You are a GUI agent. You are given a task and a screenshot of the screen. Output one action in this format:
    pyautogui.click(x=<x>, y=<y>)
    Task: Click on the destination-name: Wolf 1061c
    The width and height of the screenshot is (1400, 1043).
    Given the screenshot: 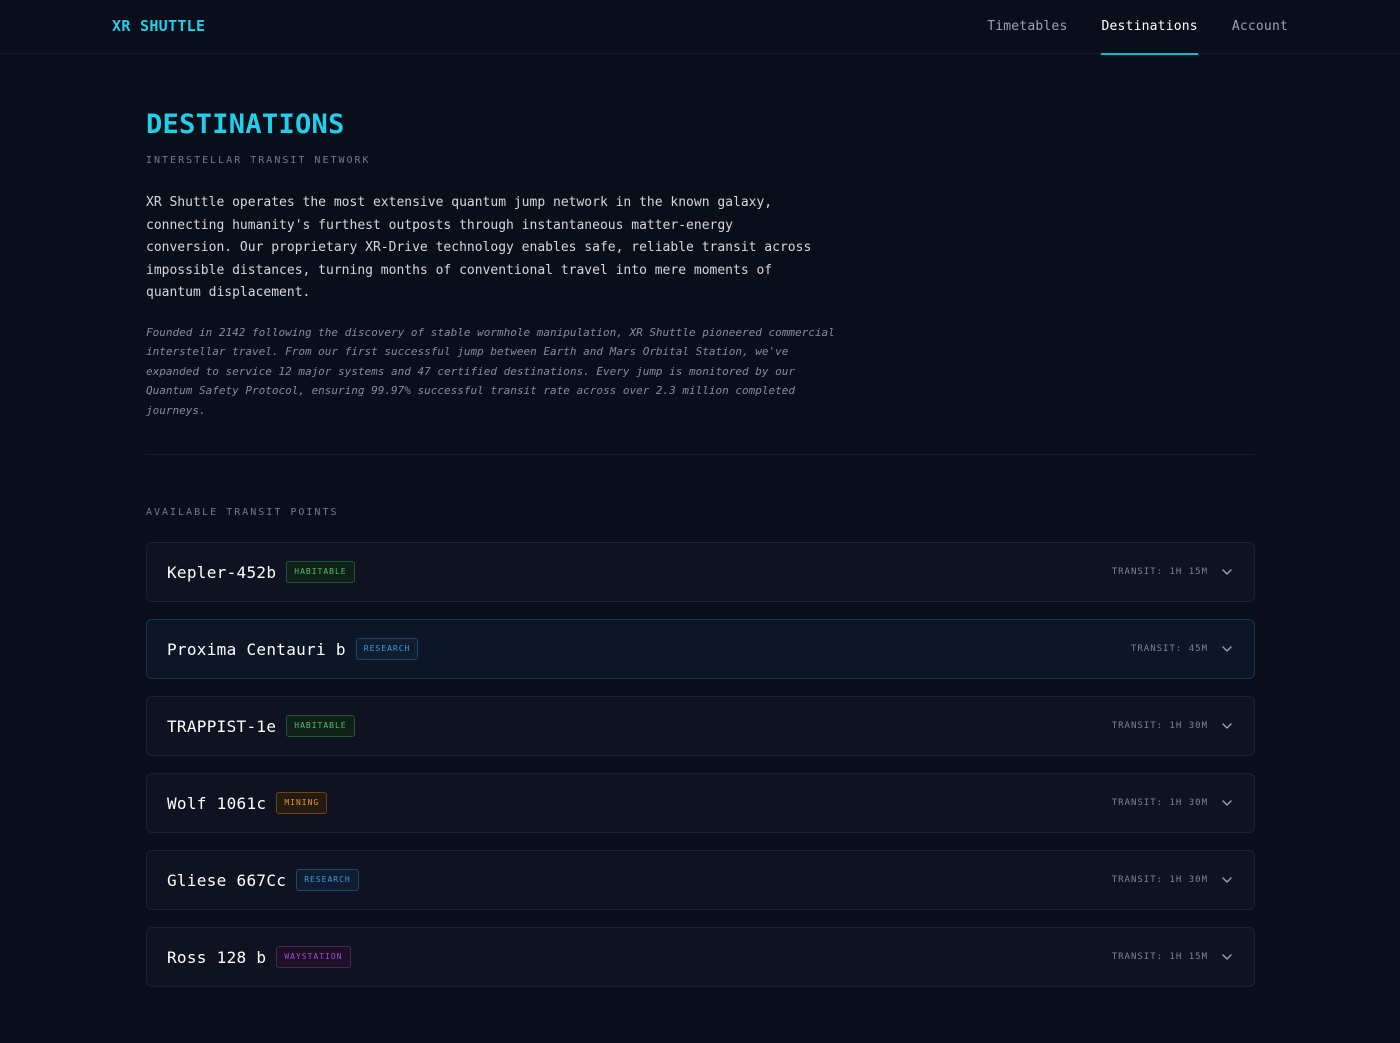 What is the action you would take?
    pyautogui.click(x=217, y=803)
    